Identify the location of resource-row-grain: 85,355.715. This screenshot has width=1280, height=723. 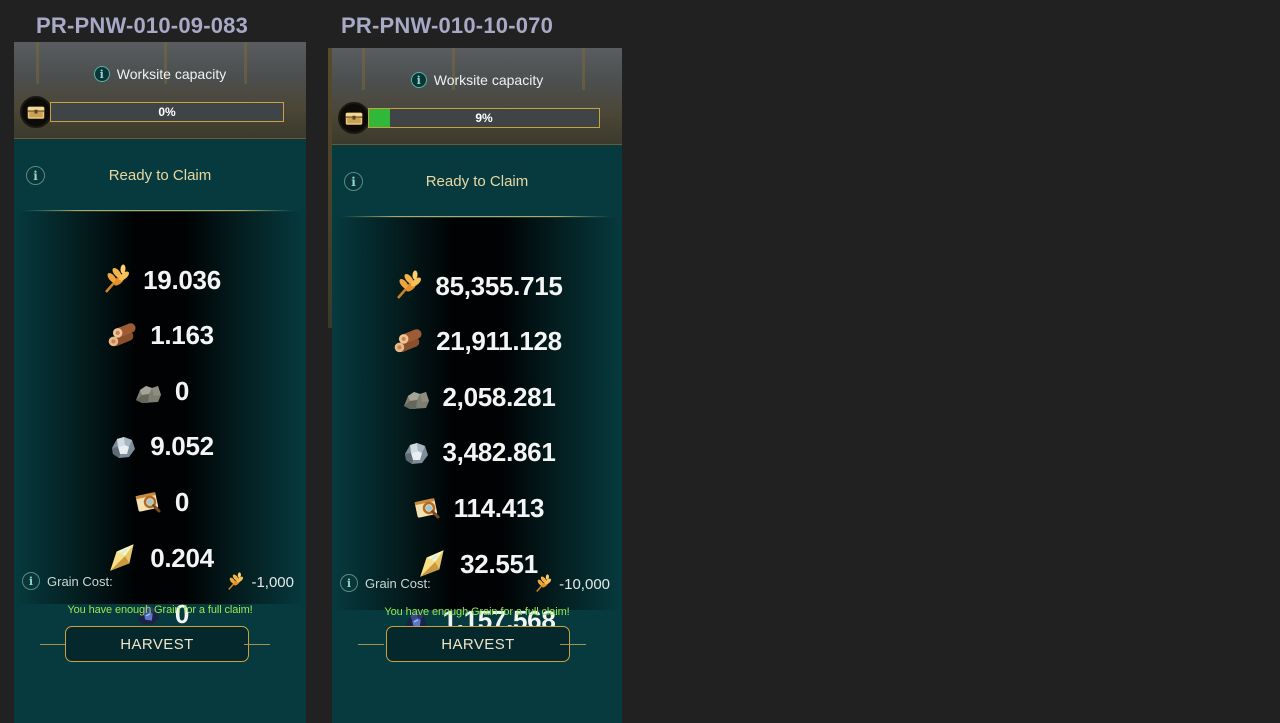
(477, 286).